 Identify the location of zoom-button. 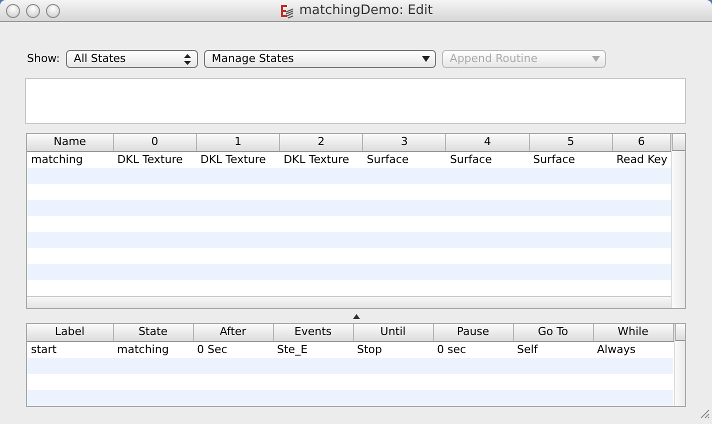
(53, 11).